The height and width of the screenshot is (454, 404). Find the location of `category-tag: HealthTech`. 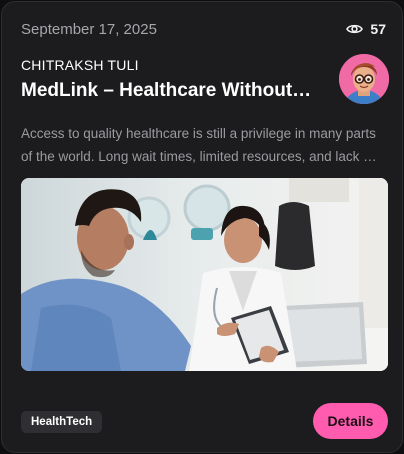

category-tag: HealthTech is located at coordinates (62, 422).